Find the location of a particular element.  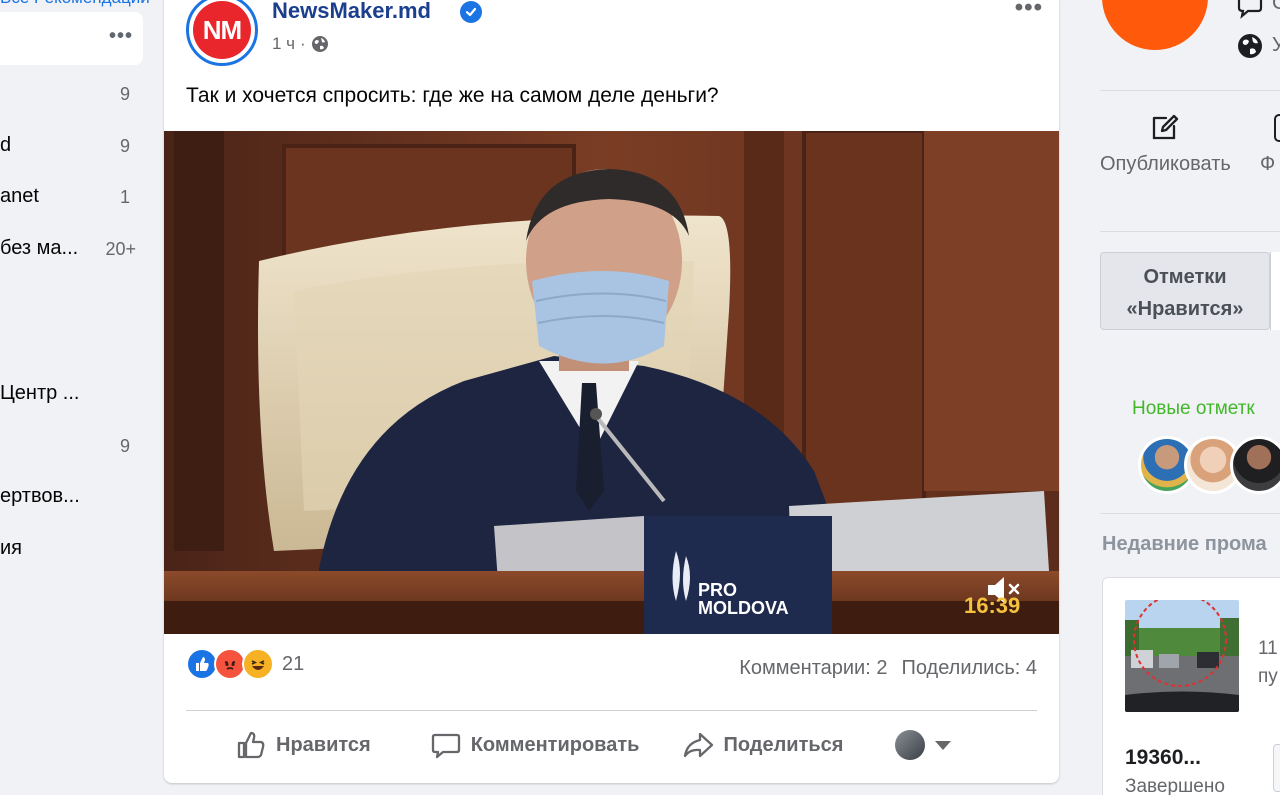

photo-icon is located at coordinates (1277, 128).